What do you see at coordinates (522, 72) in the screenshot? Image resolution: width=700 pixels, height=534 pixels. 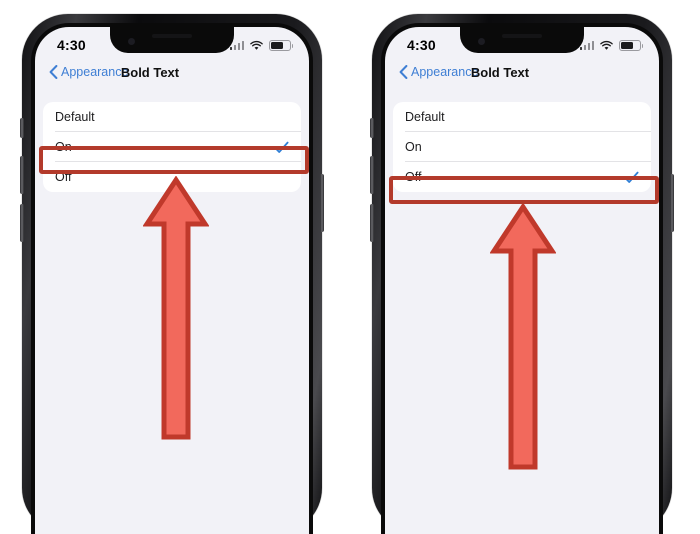 I see `nav-bar-right: Appearance Bold Text` at bounding box center [522, 72].